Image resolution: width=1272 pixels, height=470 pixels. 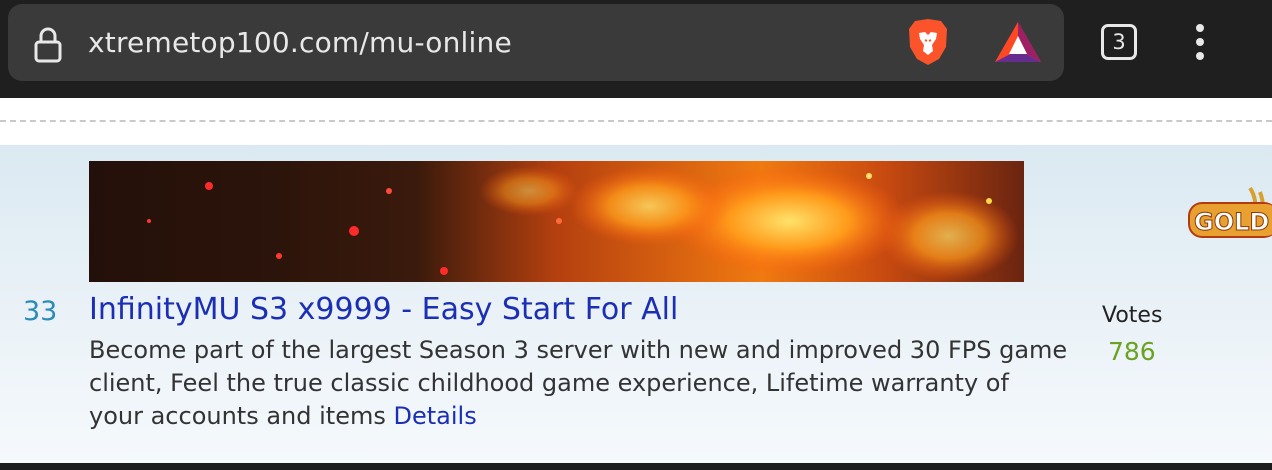 I want to click on tab-switcher-button: 3, so click(x=1119, y=42).